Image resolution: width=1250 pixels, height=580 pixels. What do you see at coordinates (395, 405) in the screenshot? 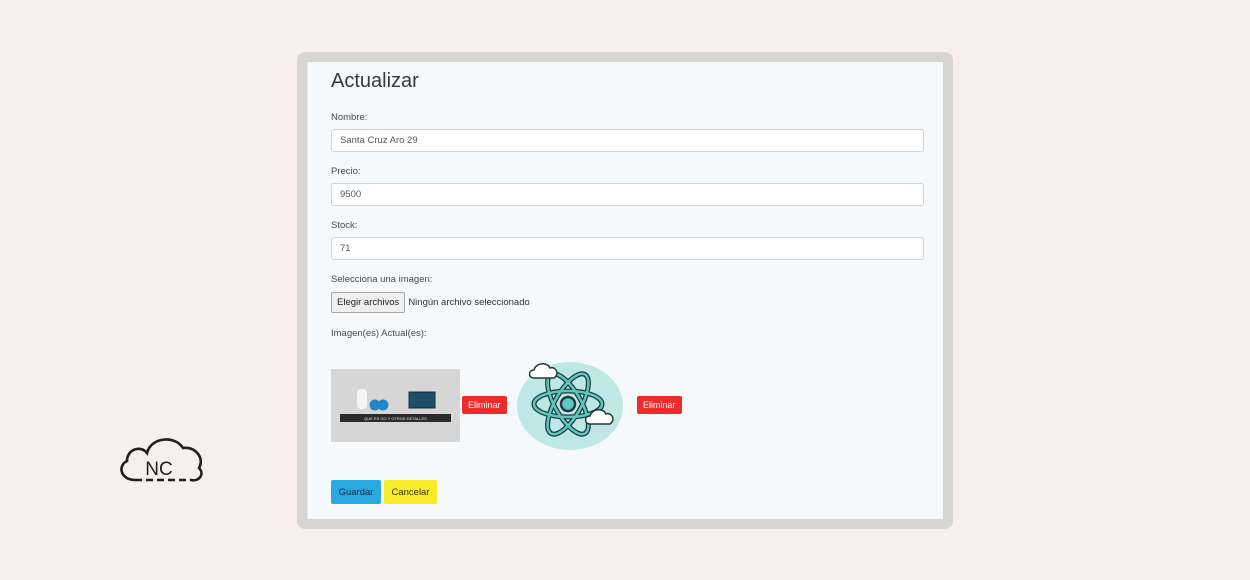
I see `current-image-1: QUE ES GO Y OTROS DETALLES` at bounding box center [395, 405].